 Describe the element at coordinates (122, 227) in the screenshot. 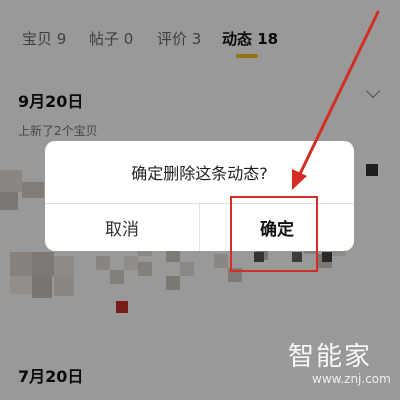

I see `cancel-button: 取消` at that location.